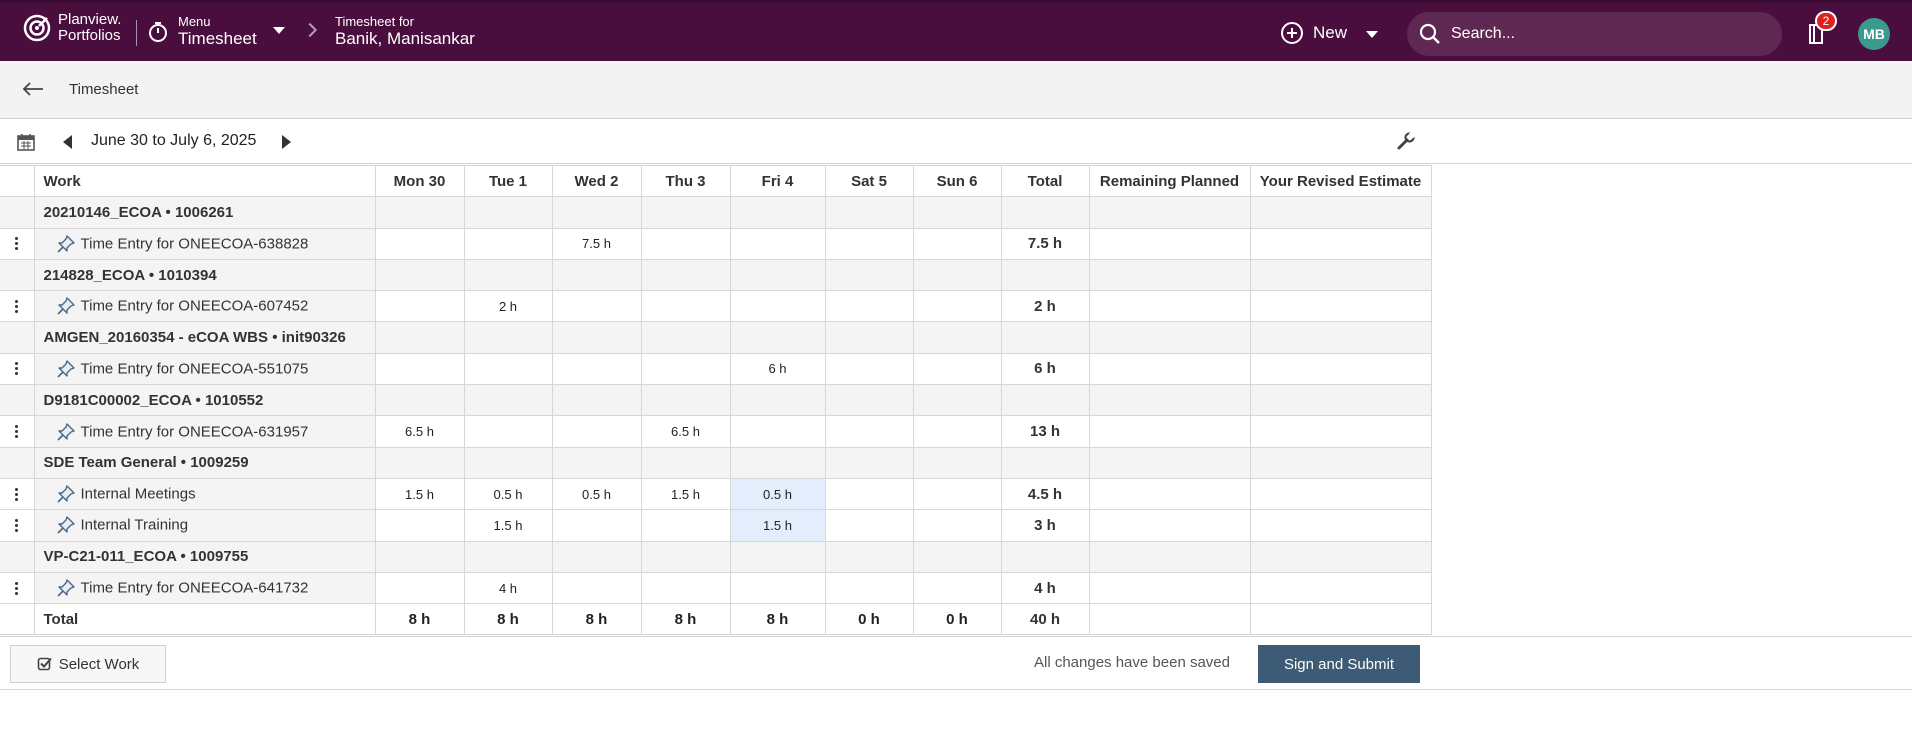  What do you see at coordinates (685, 494) in the screenshot?
I see `hours-cell-thu: 1.5 h` at bounding box center [685, 494].